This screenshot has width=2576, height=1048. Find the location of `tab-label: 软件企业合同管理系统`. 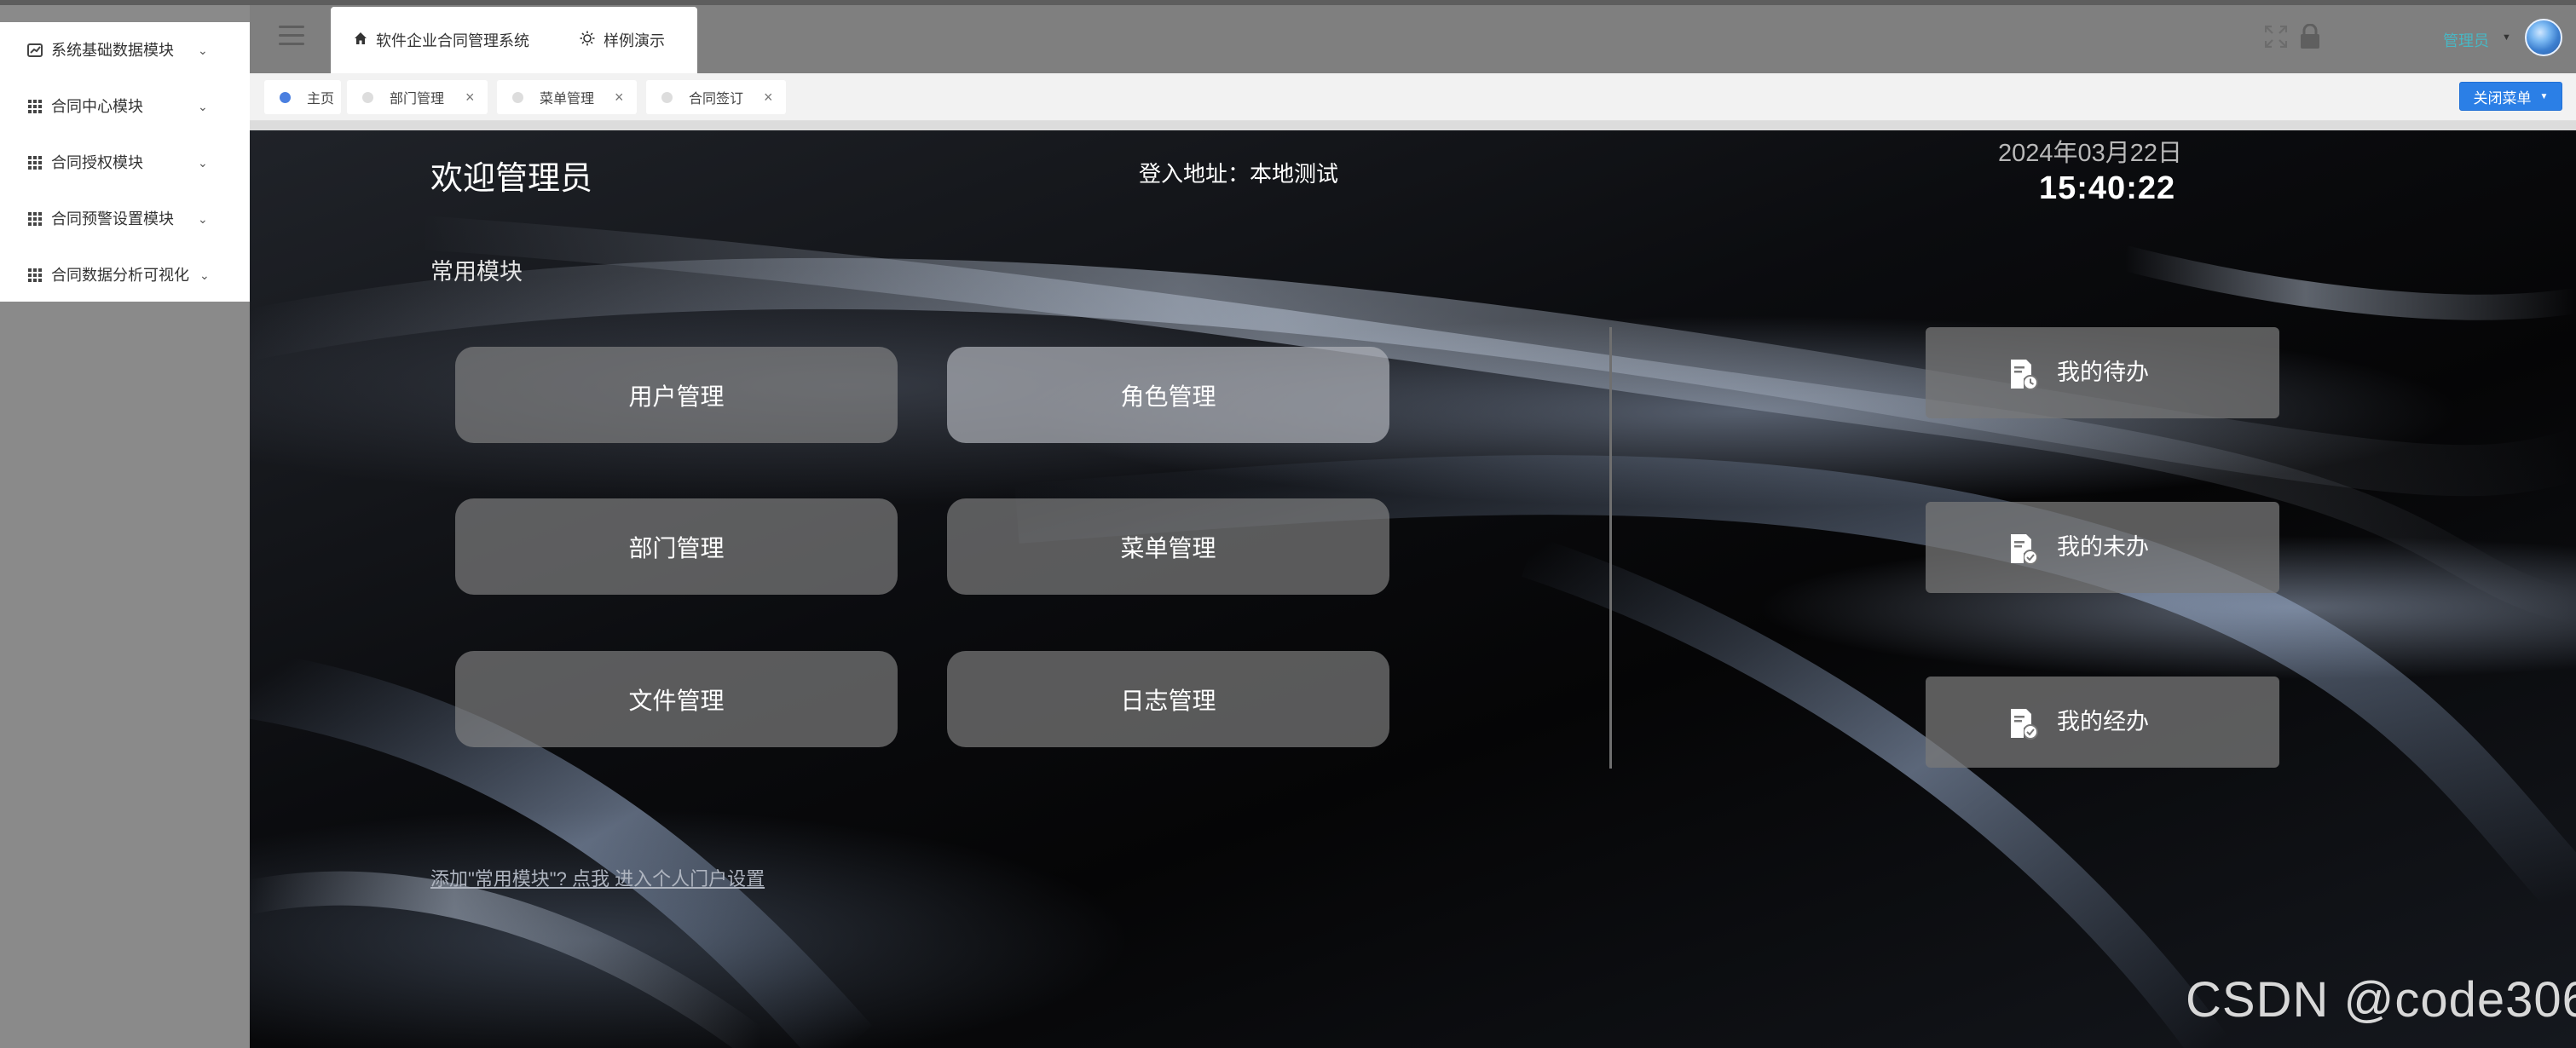

tab-label: 软件企业合同管理系统 is located at coordinates (452, 41).